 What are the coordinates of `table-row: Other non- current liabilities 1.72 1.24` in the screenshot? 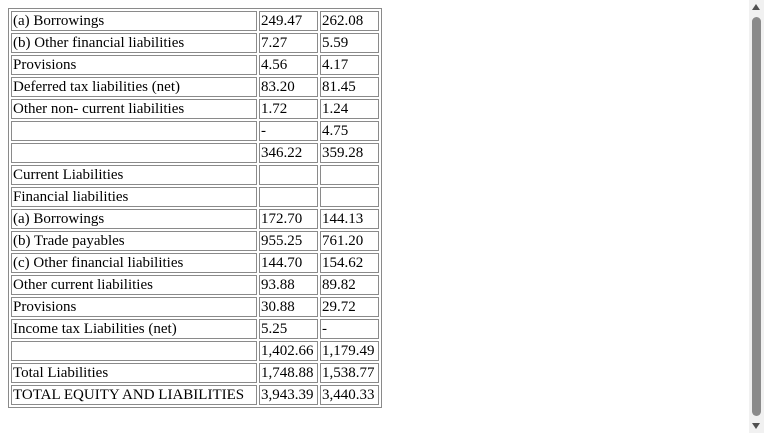 It's located at (195, 109).